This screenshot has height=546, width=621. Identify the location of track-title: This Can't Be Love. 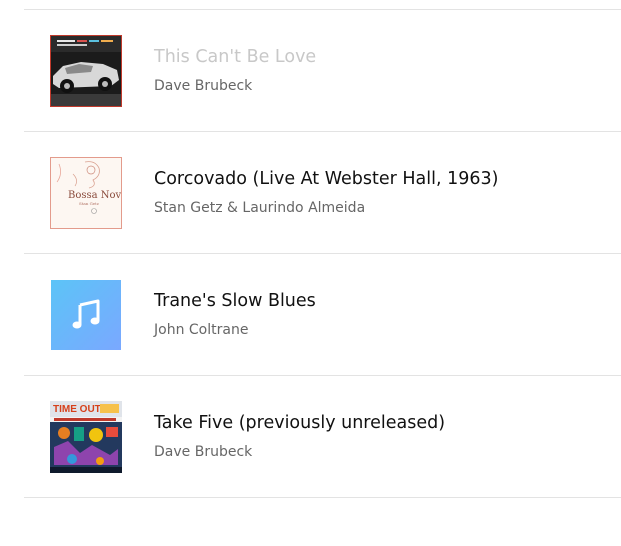
(235, 57).